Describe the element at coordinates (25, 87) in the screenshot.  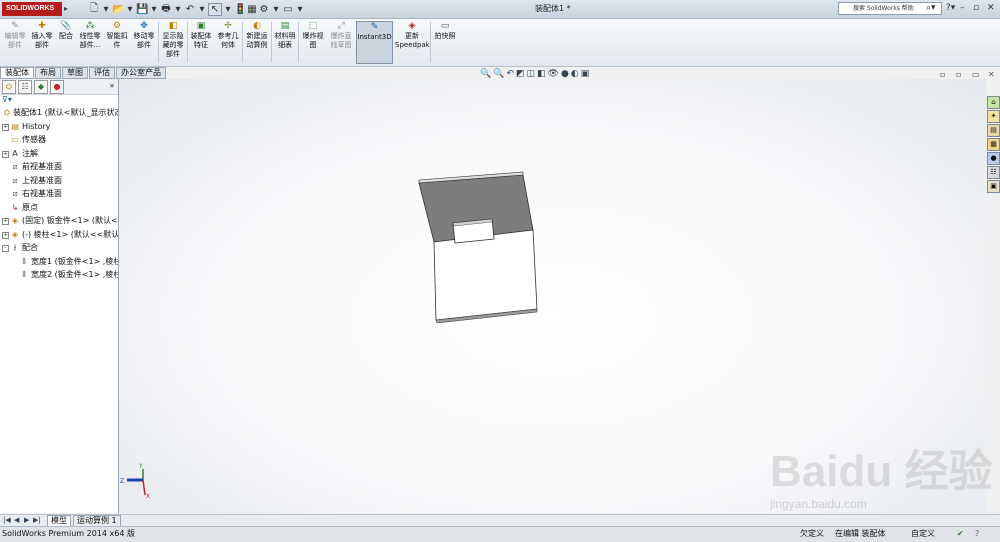
I see `property-manager-tab-icon: ☷` at that location.